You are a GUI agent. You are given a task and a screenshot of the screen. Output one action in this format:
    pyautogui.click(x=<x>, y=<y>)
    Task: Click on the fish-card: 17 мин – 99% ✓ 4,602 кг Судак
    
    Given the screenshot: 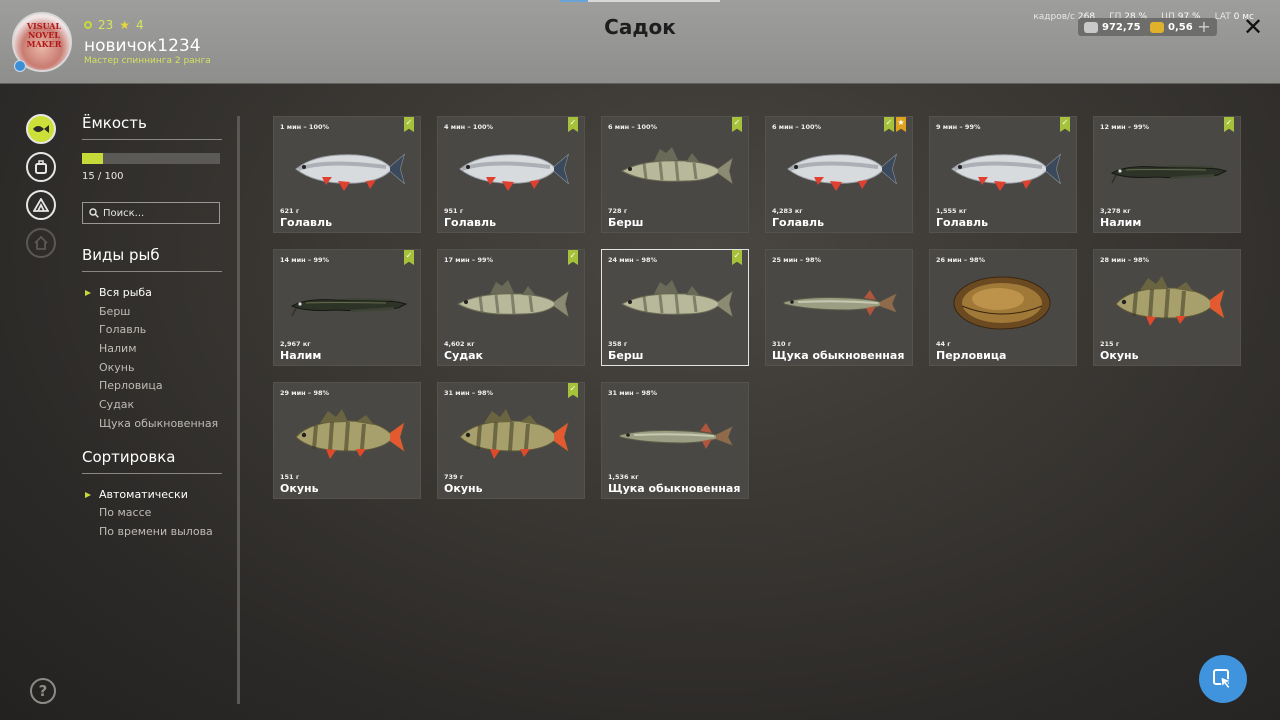 What is the action you would take?
    pyautogui.click(x=511, y=307)
    